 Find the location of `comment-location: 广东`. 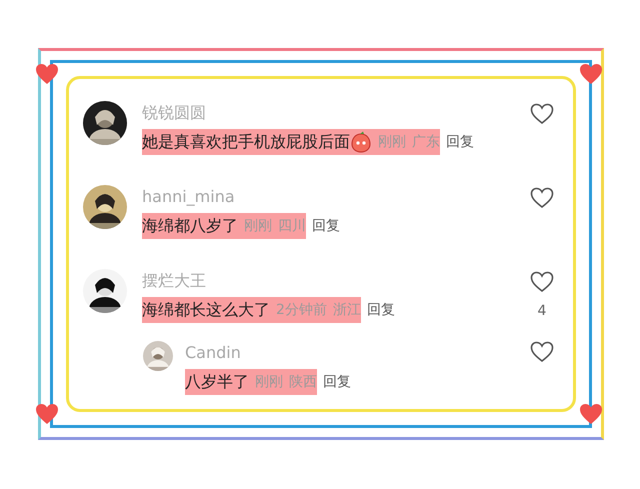

comment-location: 广东 is located at coordinates (426, 142).